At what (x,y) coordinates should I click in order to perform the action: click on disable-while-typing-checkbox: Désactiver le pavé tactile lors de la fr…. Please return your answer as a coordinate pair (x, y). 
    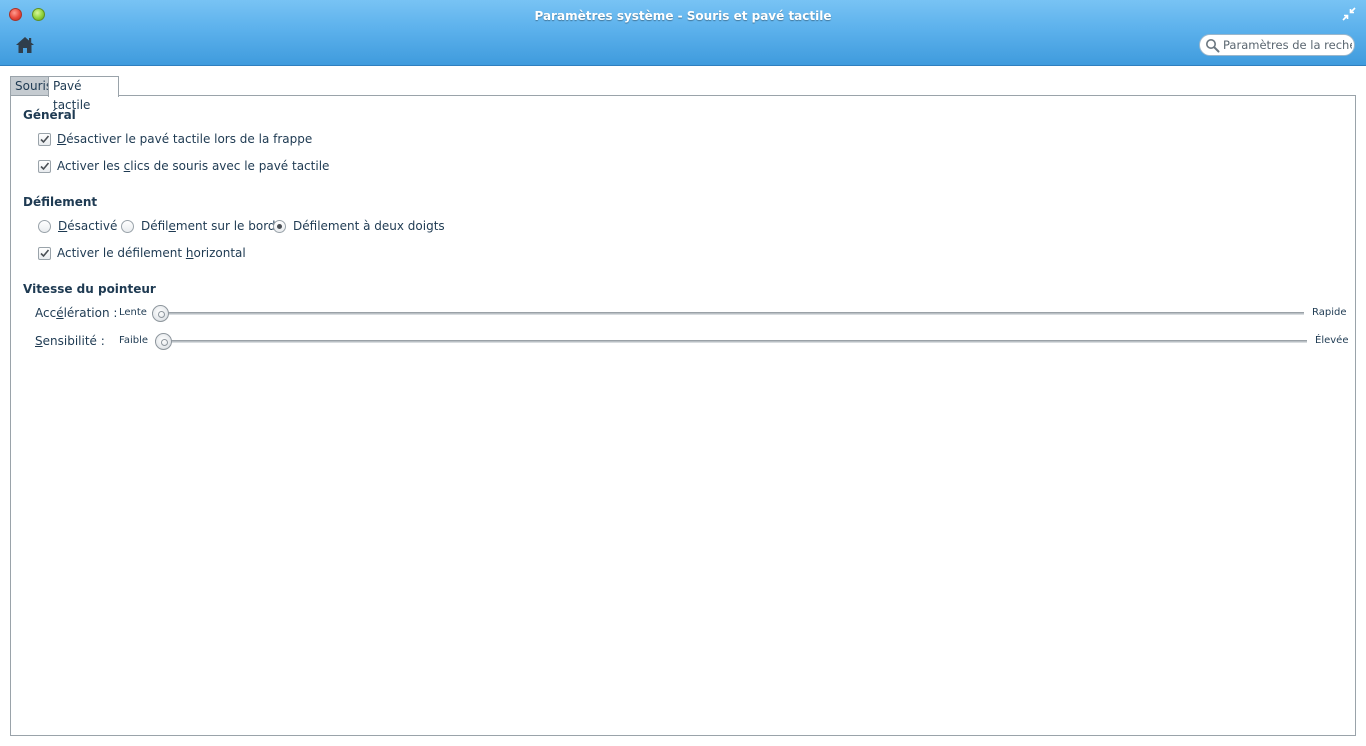
    Looking at the image, I should click on (175, 139).